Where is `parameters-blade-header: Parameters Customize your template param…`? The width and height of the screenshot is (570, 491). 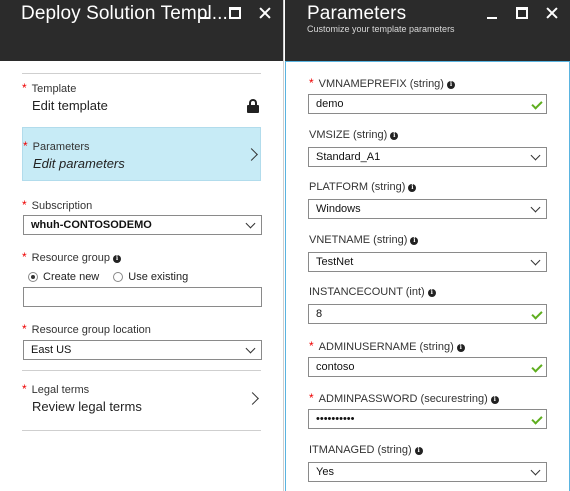
parameters-blade-header: Parameters Customize your template param… is located at coordinates (427, 30).